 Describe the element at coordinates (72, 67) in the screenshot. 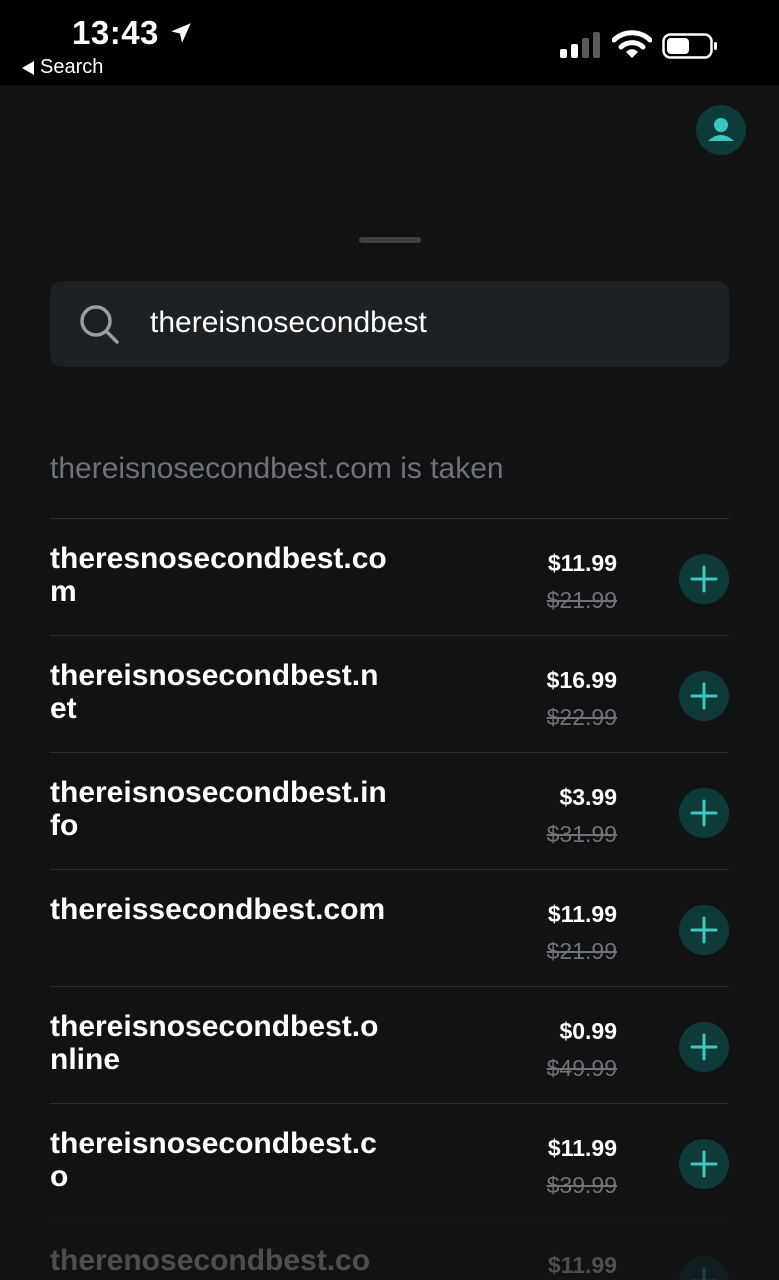

I see `back-label: Search` at that location.